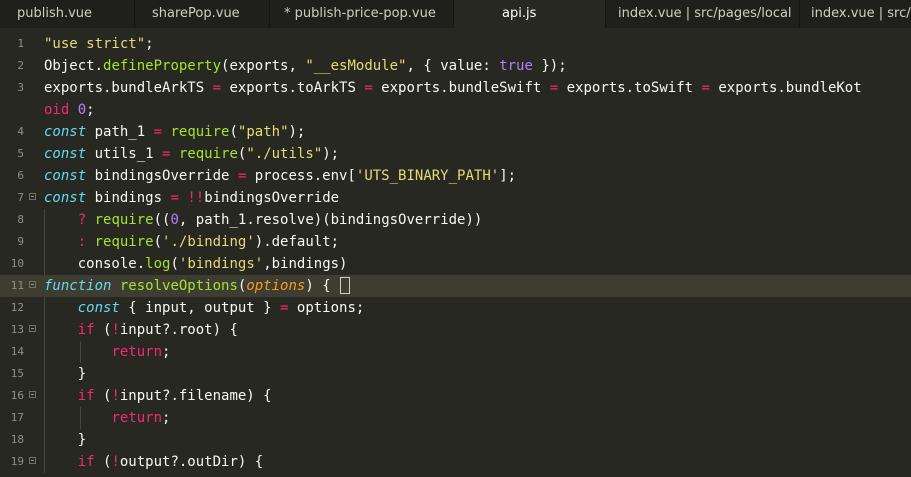 This screenshot has width=911, height=477. What do you see at coordinates (17, 329) in the screenshot?
I see `line-number: 13` at bounding box center [17, 329].